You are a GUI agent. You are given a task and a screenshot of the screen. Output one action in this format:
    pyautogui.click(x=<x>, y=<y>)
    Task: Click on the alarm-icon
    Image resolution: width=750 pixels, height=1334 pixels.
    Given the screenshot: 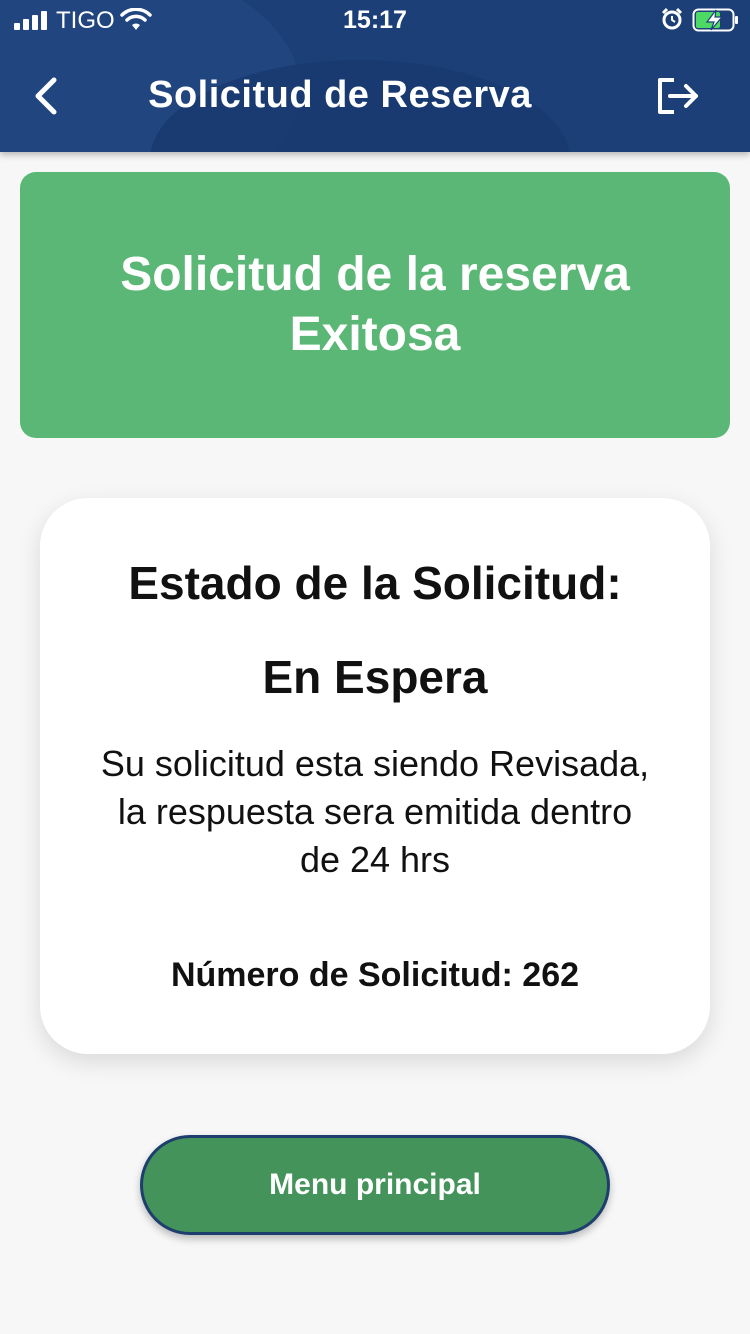 What is the action you would take?
    pyautogui.click(x=672, y=18)
    